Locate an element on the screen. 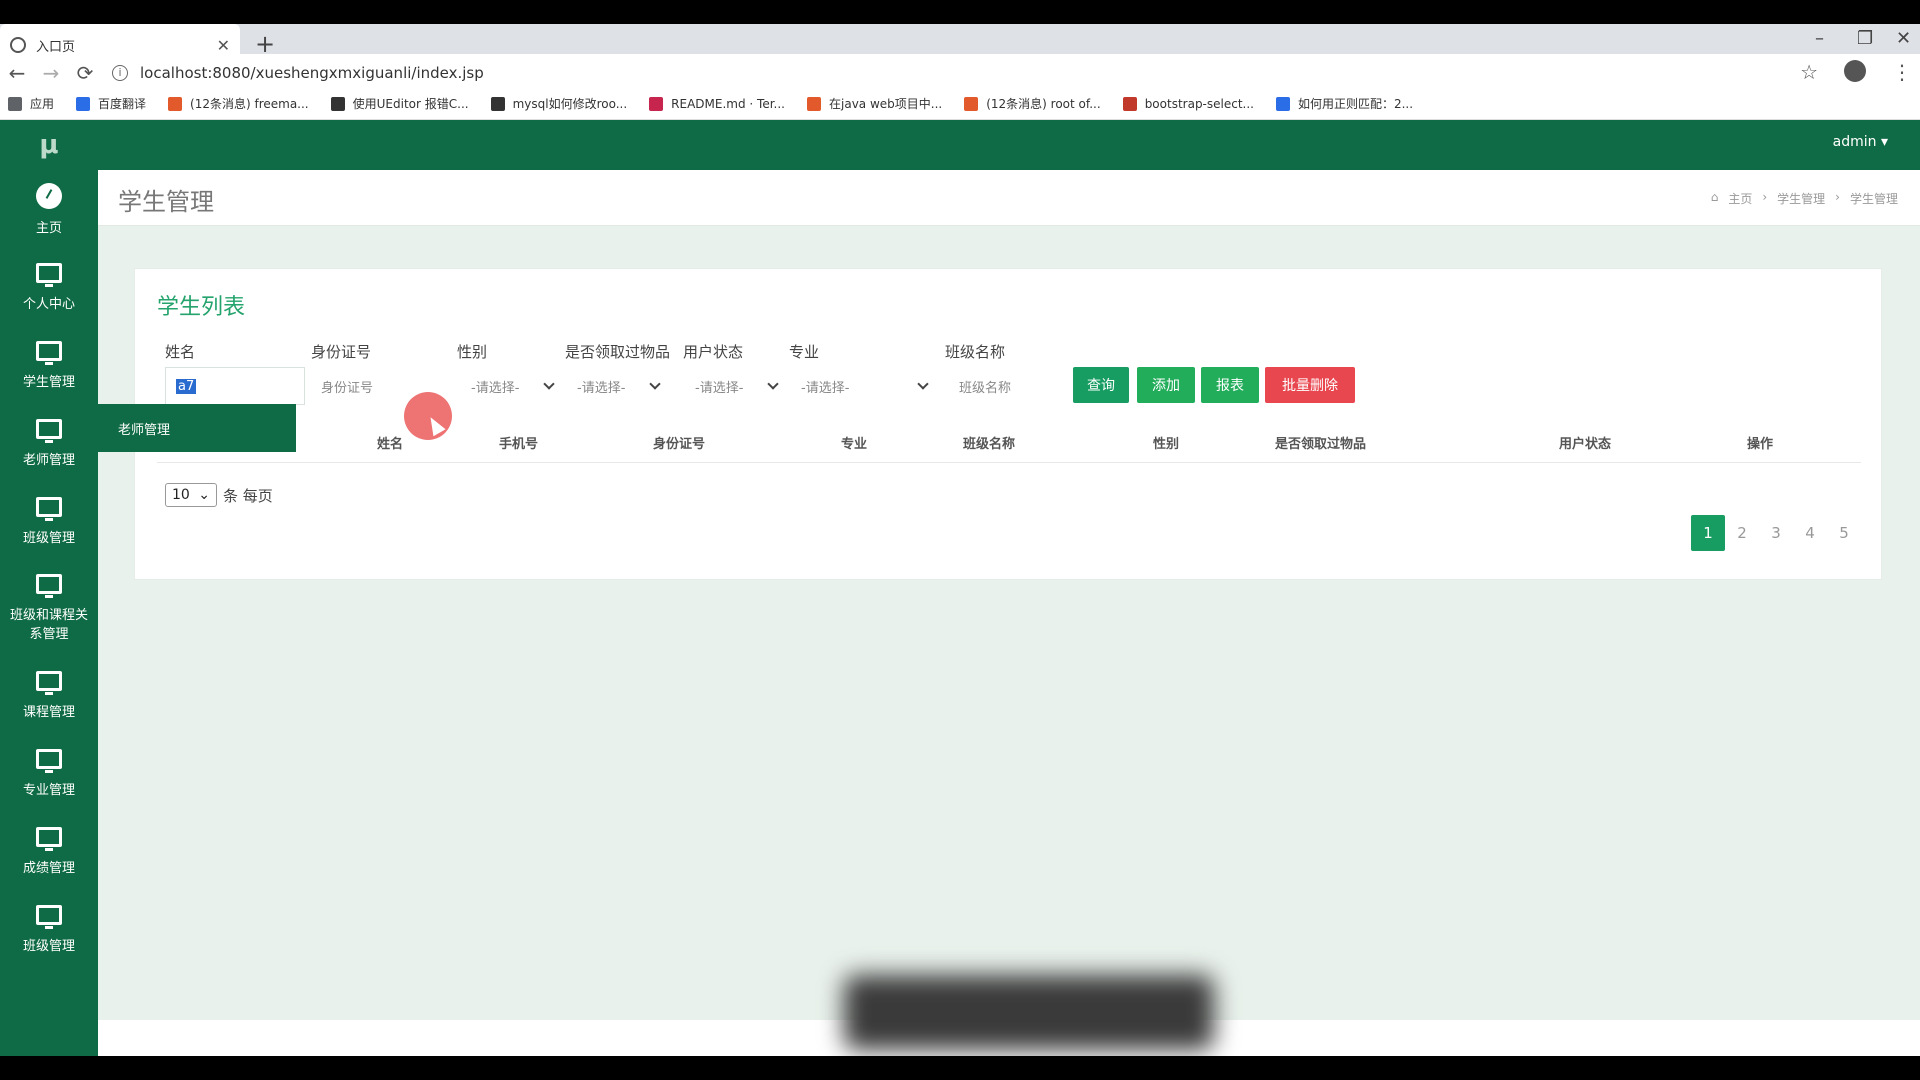  received-select-value: -请选择- is located at coordinates (601, 388).